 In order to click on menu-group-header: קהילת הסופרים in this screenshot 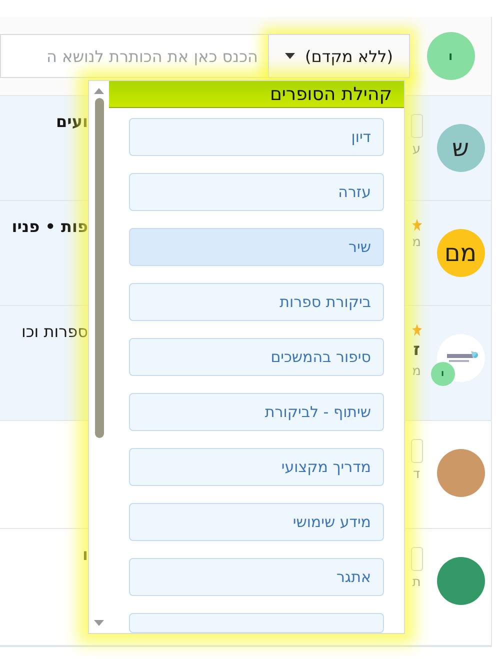, I will do `click(256, 94)`.